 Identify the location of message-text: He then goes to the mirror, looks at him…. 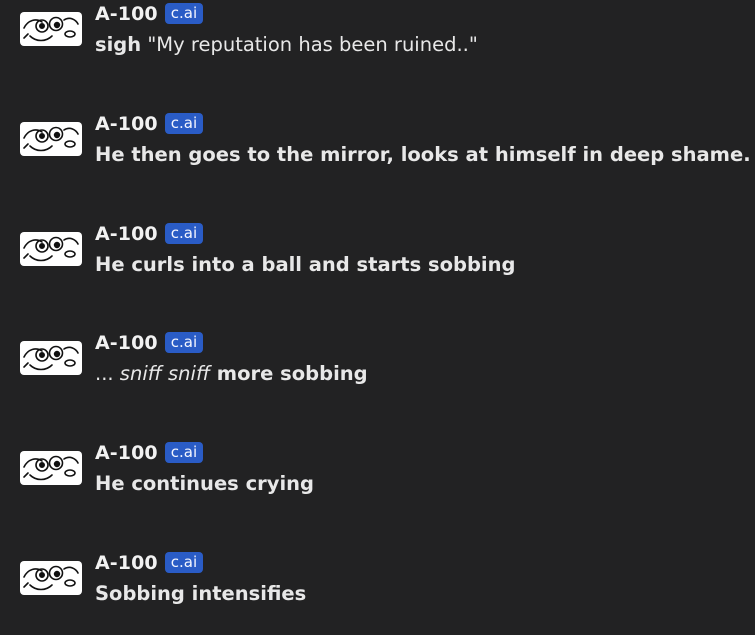
(423, 154).